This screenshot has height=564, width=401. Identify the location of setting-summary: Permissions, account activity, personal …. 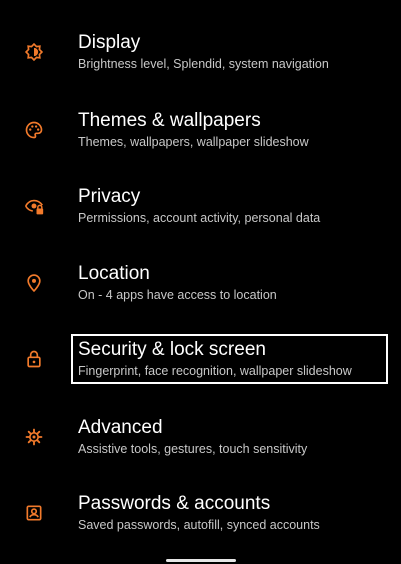
(199, 218).